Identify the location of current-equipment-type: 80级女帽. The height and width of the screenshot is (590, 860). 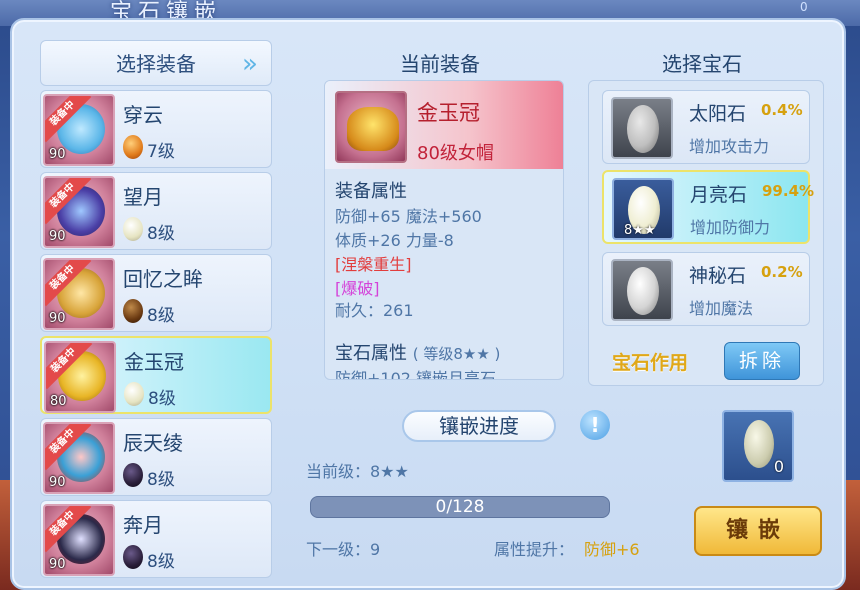
(455, 153).